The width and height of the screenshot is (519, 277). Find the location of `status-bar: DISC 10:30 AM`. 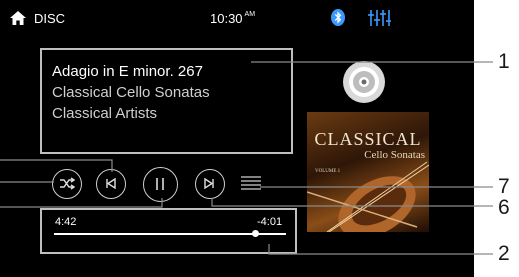

status-bar: DISC 10:30 AM is located at coordinates (237, 18).